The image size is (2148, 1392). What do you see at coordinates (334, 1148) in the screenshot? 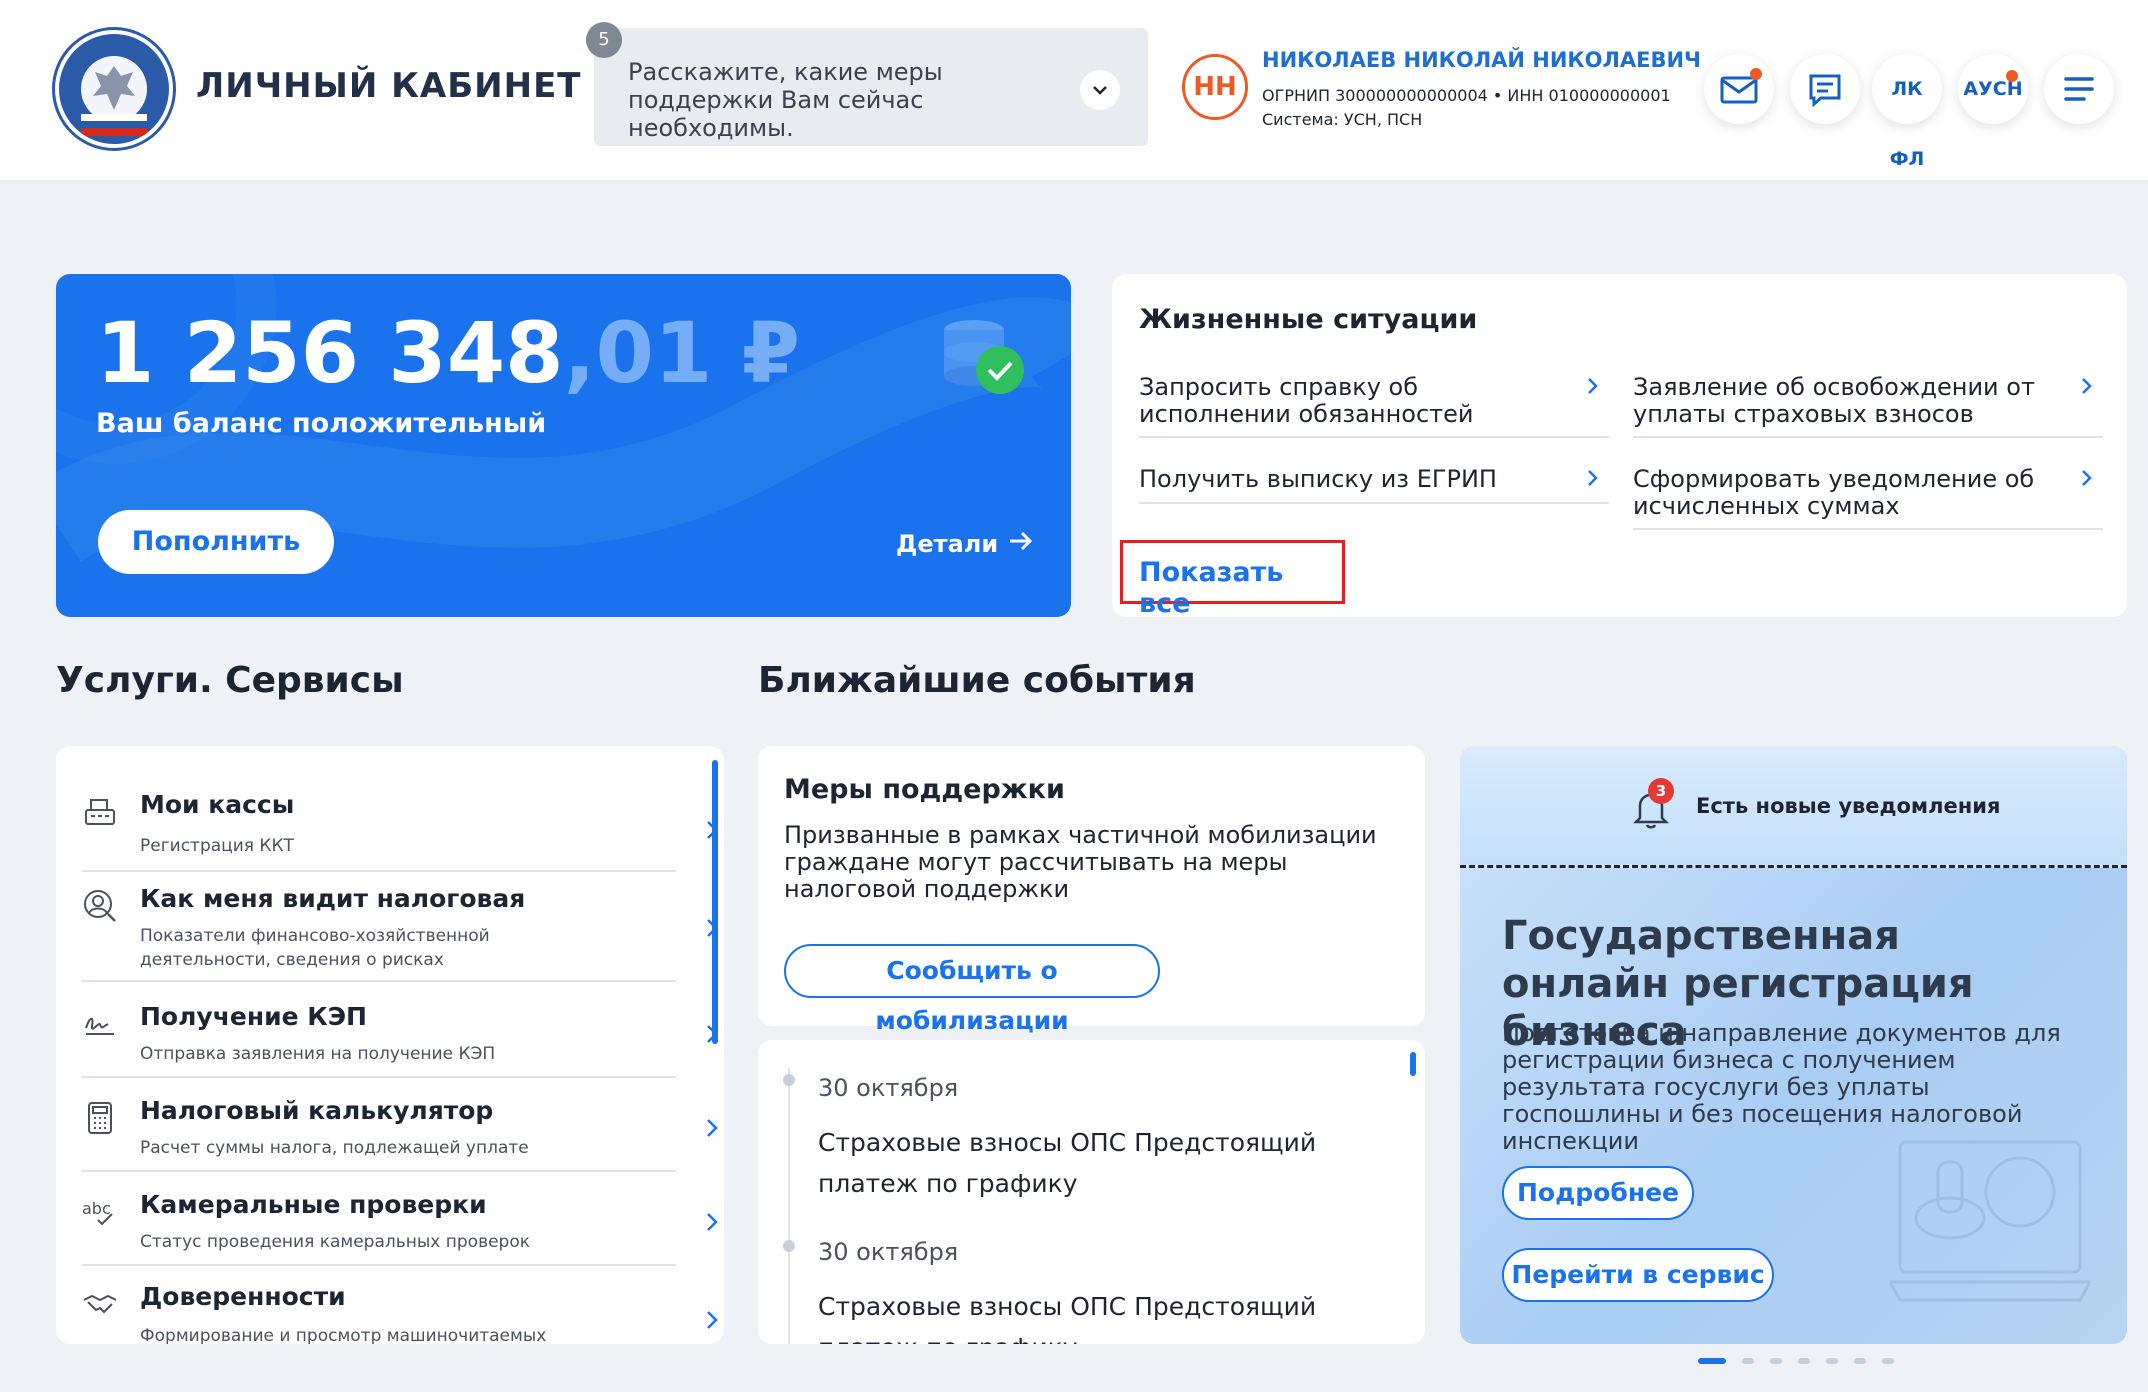
I see `service-subtitle: Расчет суммы налога, подлежащей уплате` at bounding box center [334, 1148].